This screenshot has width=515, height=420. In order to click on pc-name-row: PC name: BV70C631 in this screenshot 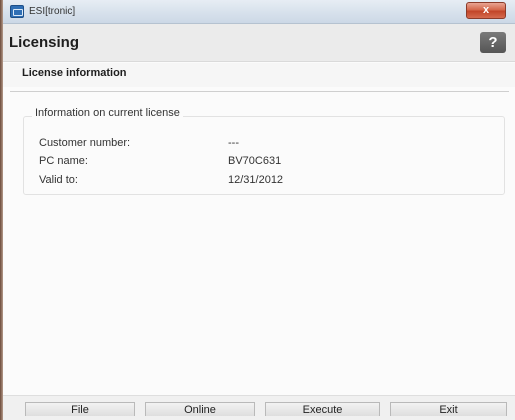, I will do `click(239, 163)`.